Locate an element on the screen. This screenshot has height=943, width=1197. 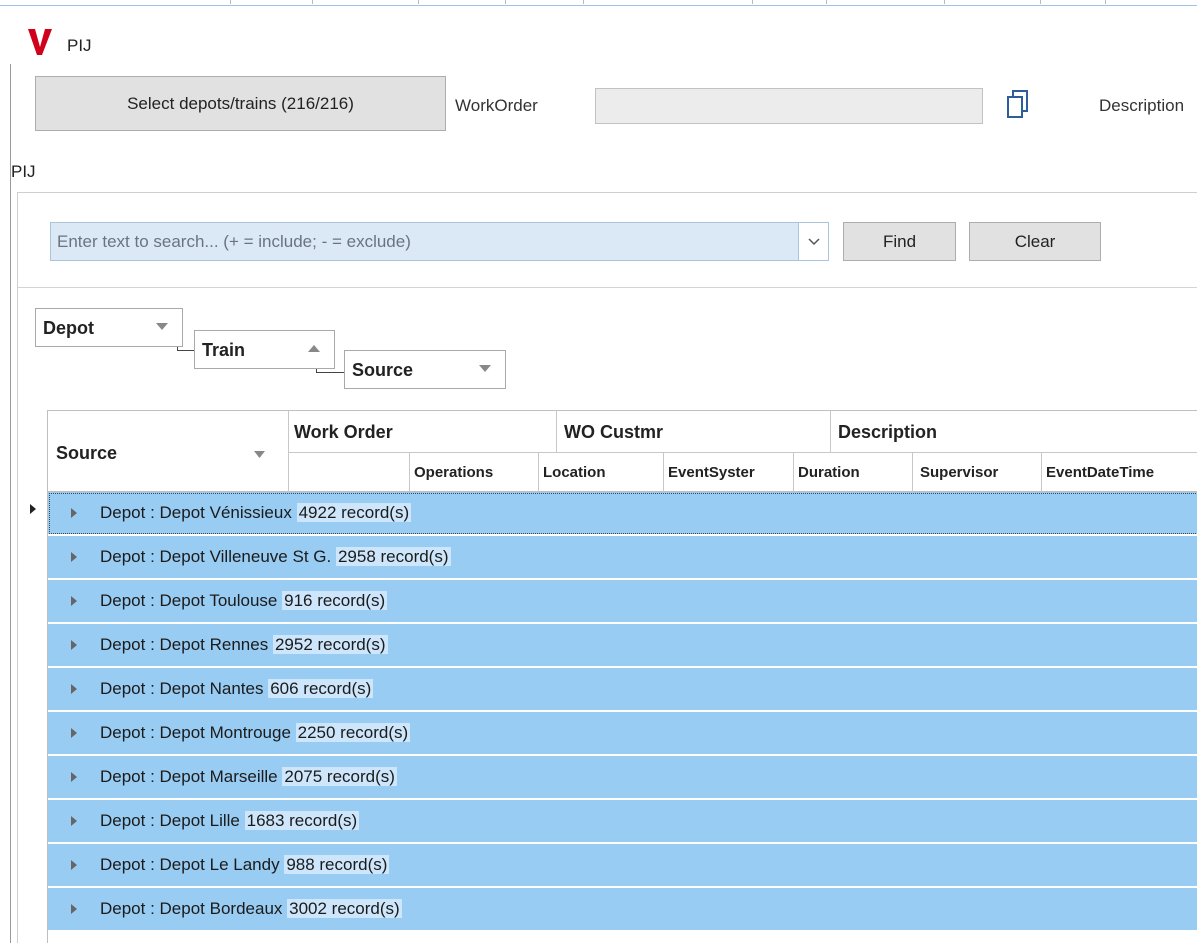
group-row-count: 916 record(s) is located at coordinates (335, 600).